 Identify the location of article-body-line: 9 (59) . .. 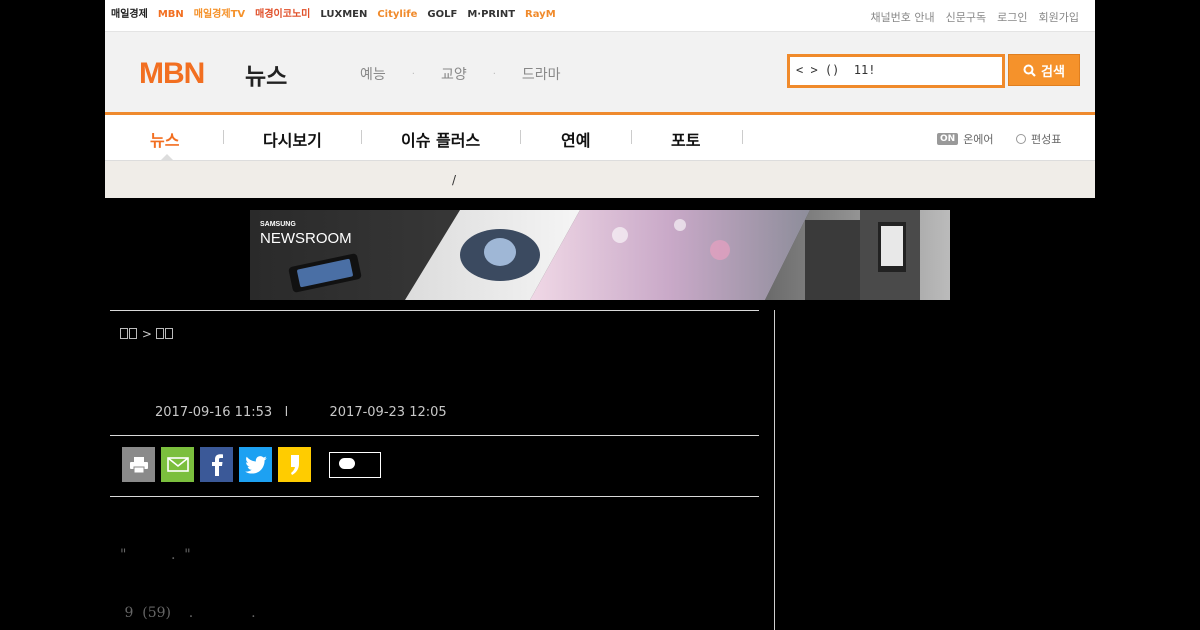
(188, 613).